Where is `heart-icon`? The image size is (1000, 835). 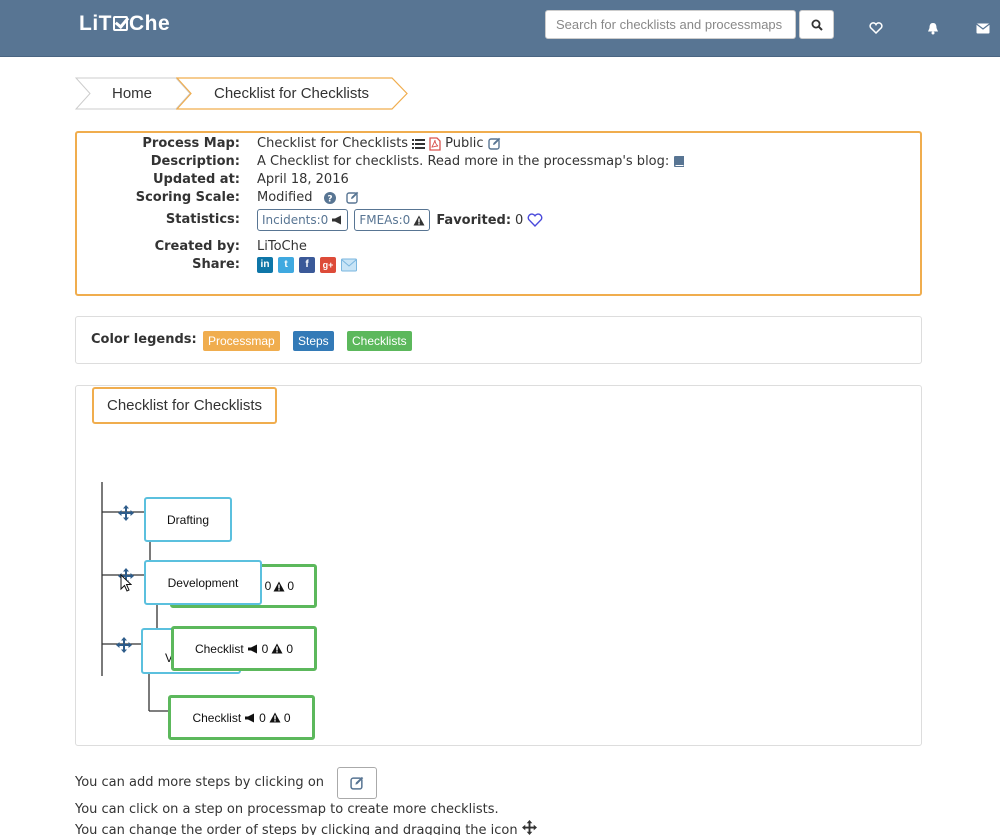 heart-icon is located at coordinates (876, 28).